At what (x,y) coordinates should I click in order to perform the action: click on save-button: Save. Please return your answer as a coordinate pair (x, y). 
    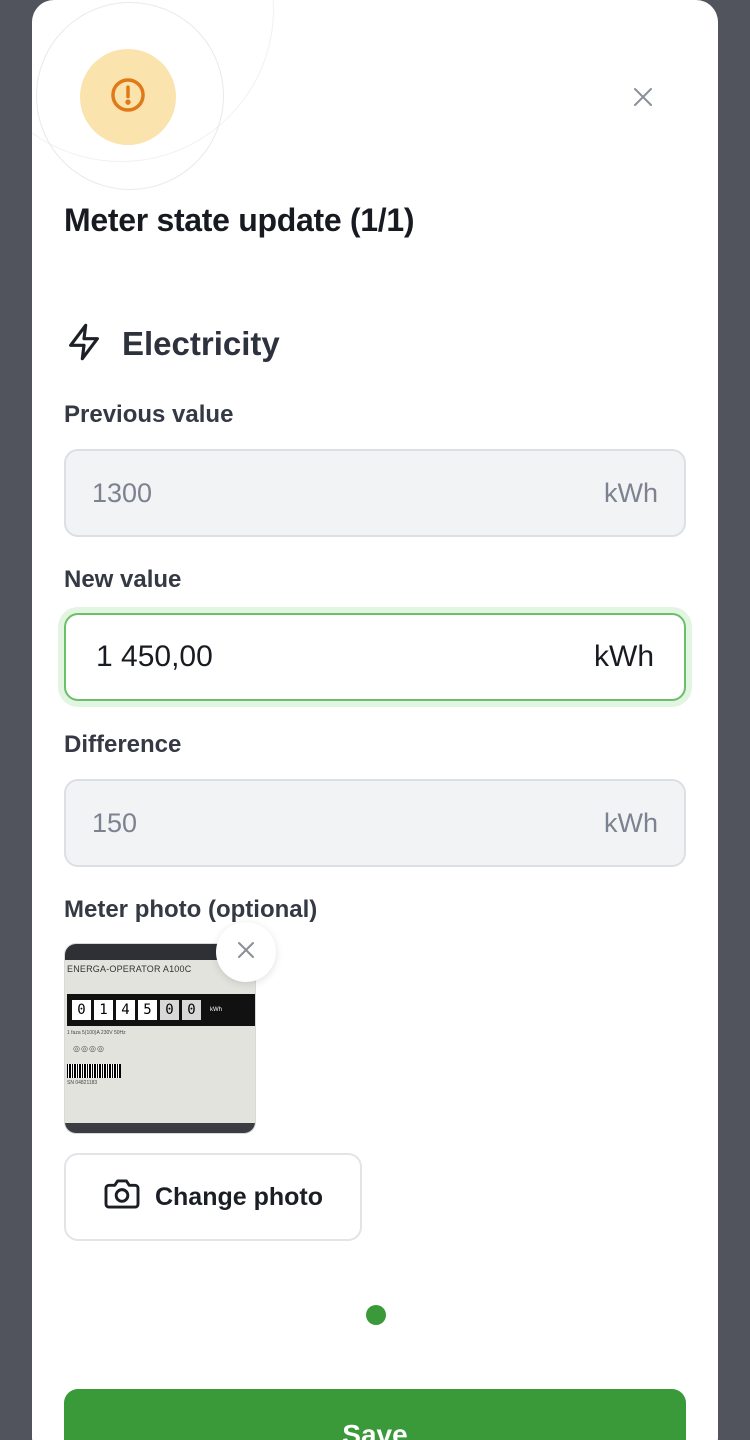
    Looking at the image, I should click on (375, 1414).